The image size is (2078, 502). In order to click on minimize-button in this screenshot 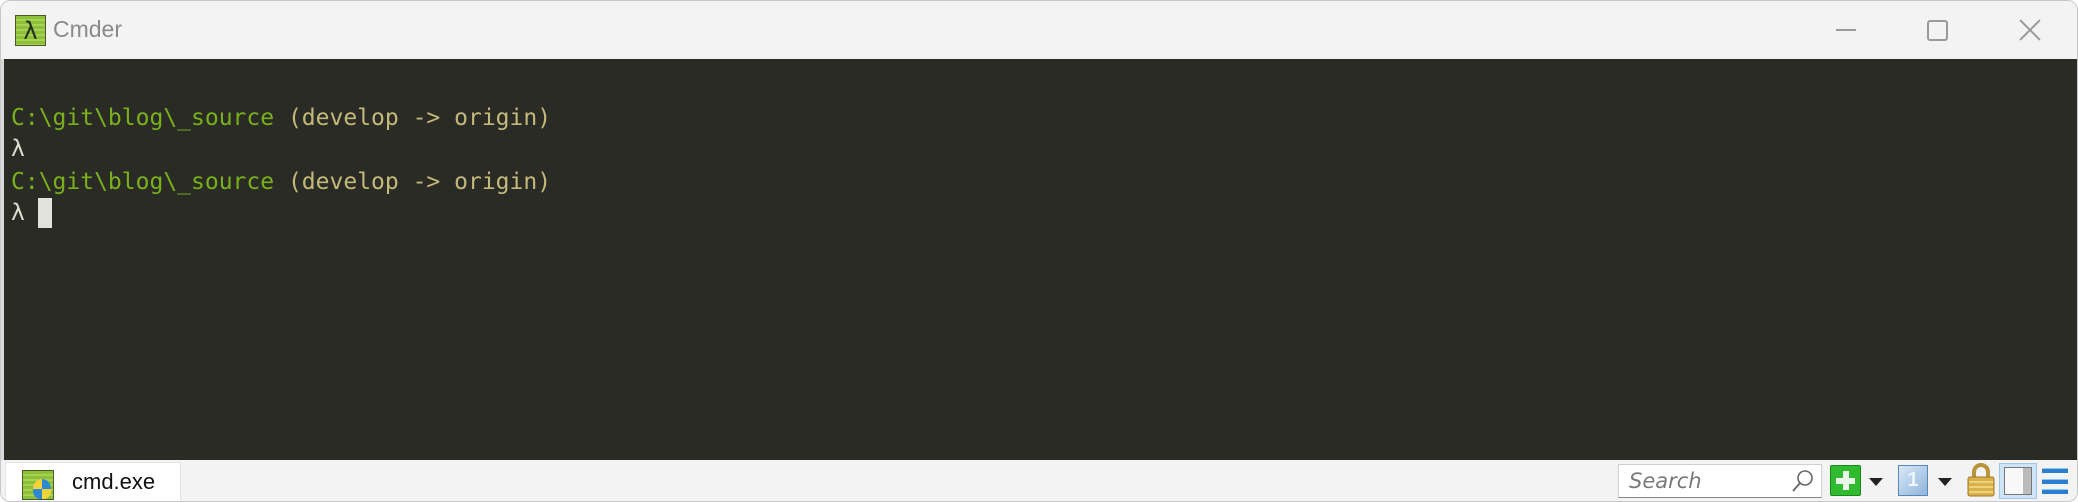, I will do `click(1846, 30)`.